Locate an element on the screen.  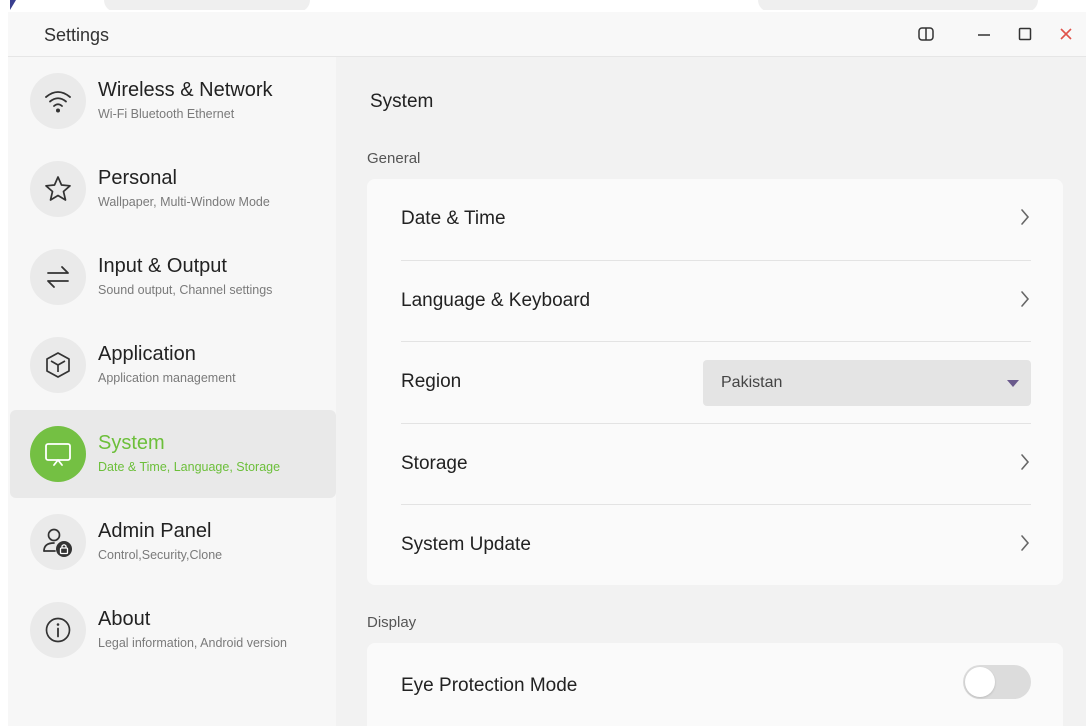
maximize-button is located at coordinates (1025, 34).